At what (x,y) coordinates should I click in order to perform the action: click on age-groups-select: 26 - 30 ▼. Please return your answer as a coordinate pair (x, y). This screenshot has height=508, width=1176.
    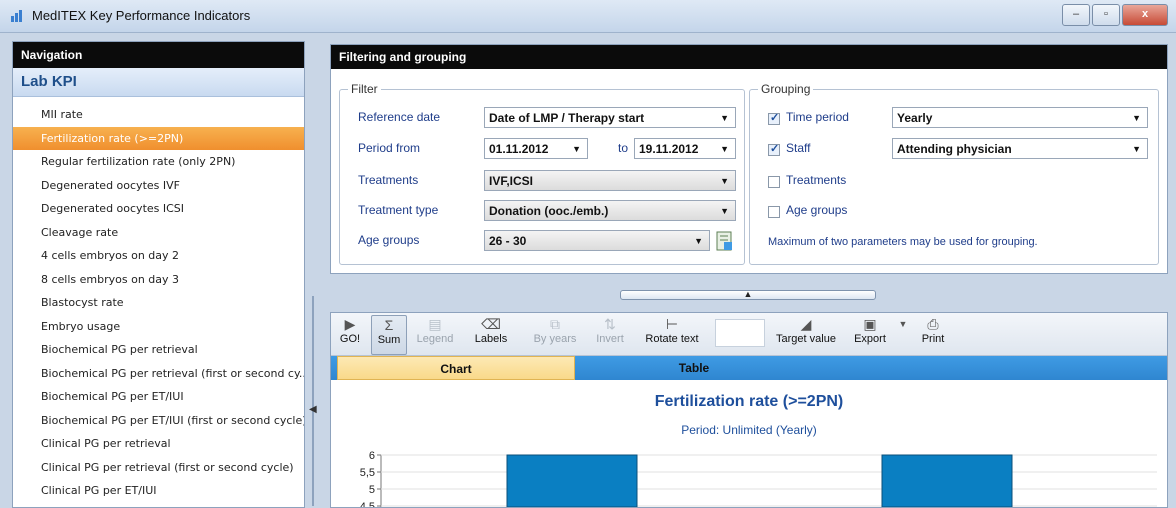
    Looking at the image, I should click on (597, 240).